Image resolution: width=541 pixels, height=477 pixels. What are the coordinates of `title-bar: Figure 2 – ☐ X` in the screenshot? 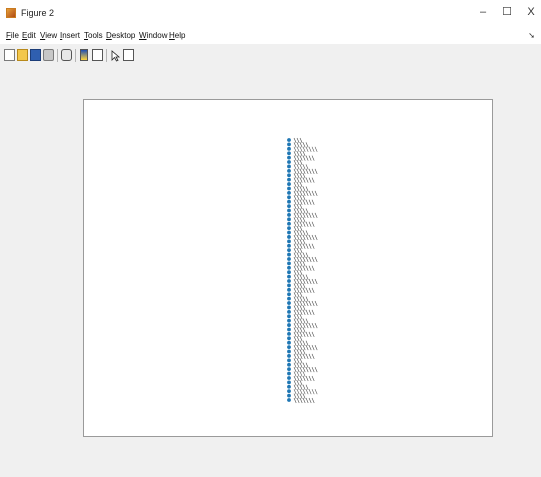 It's located at (270, 14).